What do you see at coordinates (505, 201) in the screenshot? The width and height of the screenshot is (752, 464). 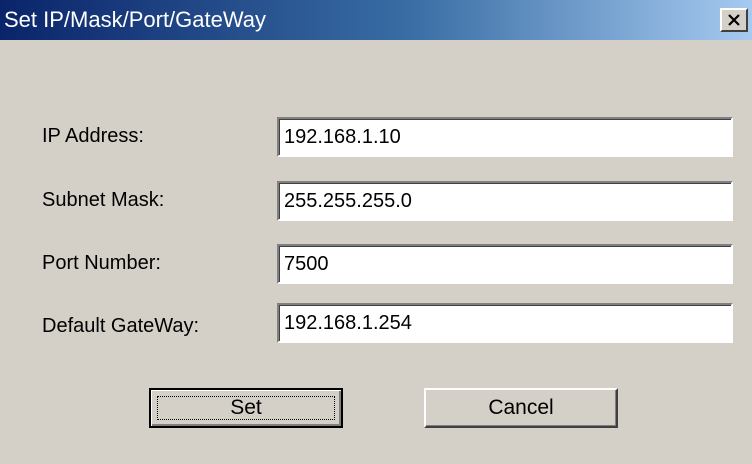 I see `subnet-mask-field` at bounding box center [505, 201].